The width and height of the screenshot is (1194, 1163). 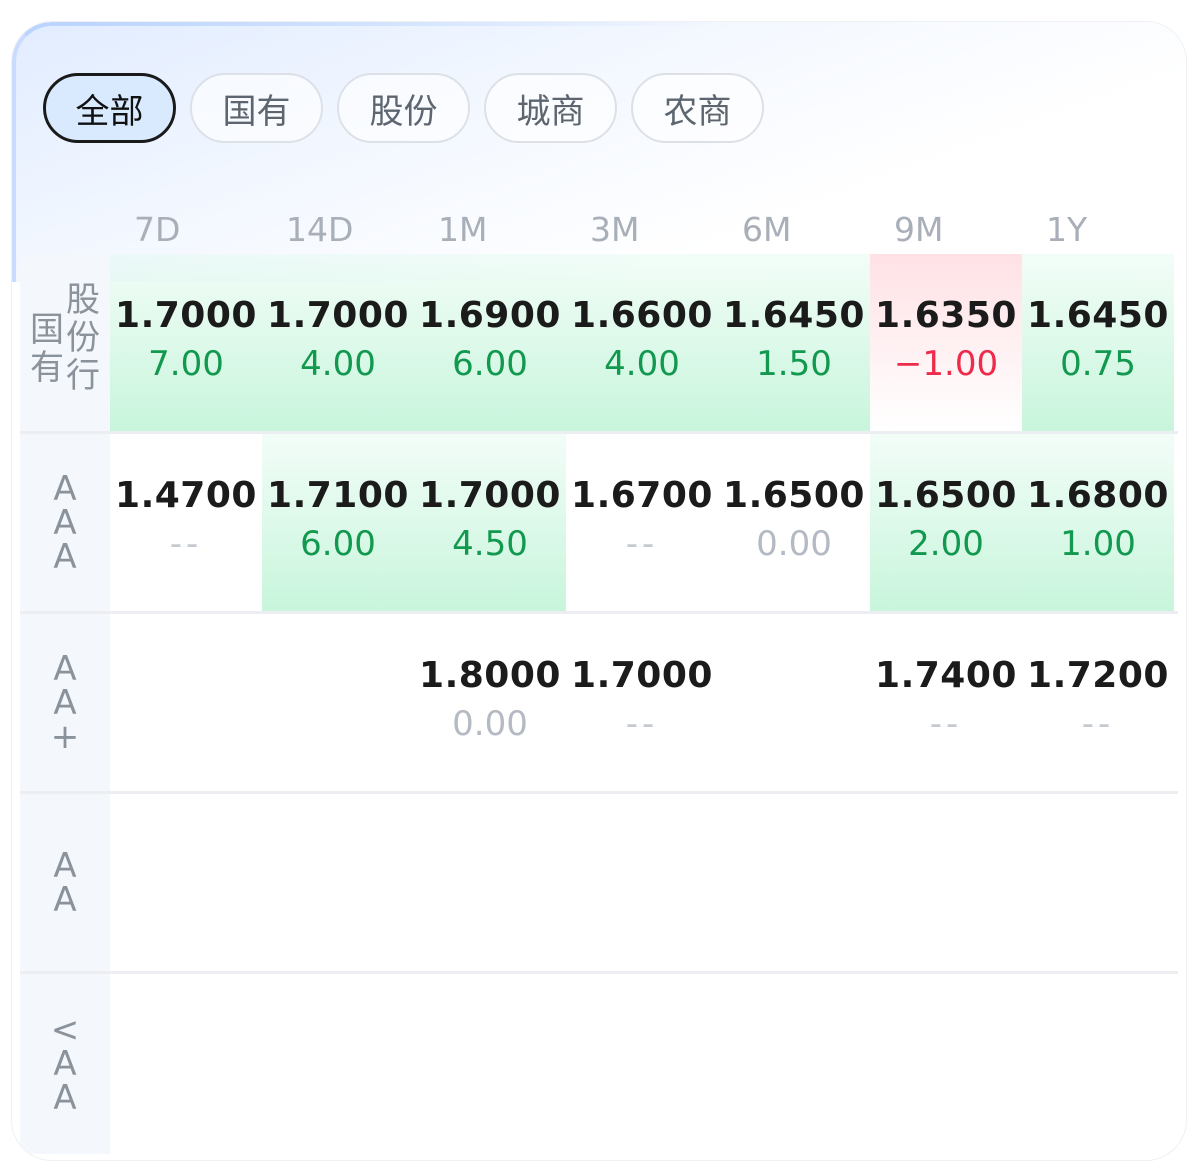 I want to click on rate-value: 1.4700, so click(x=186, y=495).